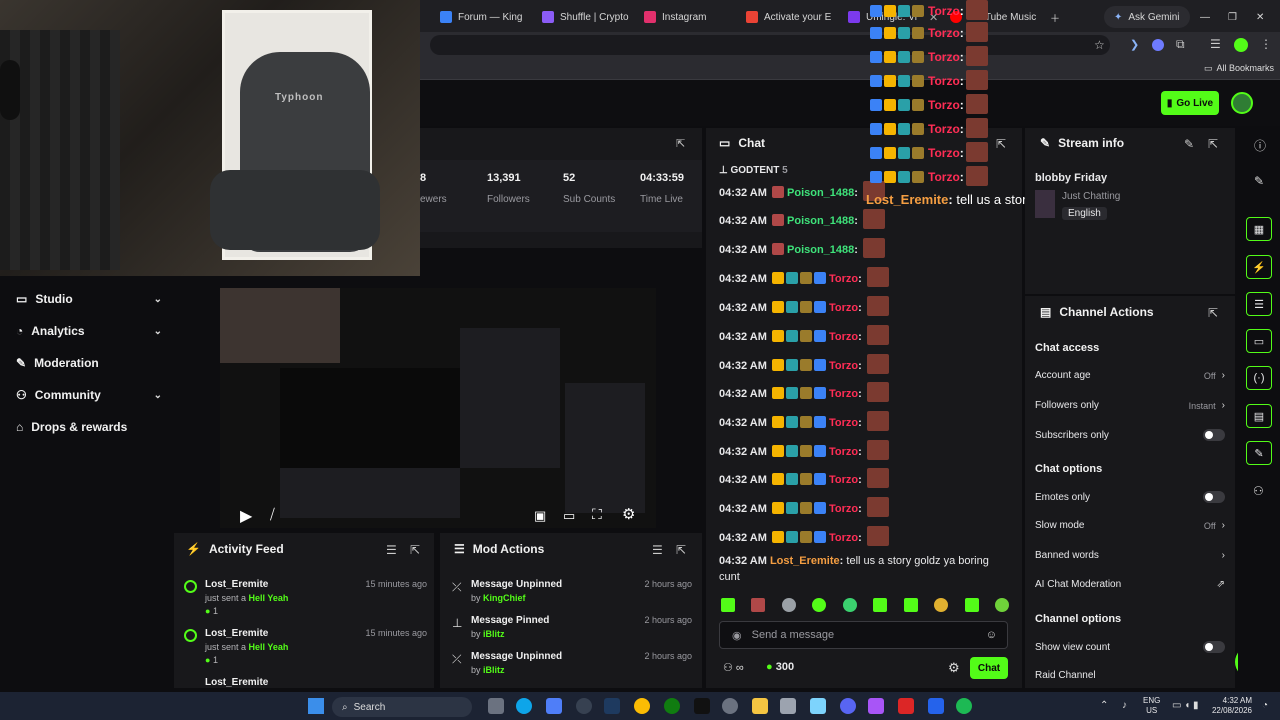 This screenshot has height=720, width=1280. I want to click on close-window-button: ✕, so click(1260, 17).